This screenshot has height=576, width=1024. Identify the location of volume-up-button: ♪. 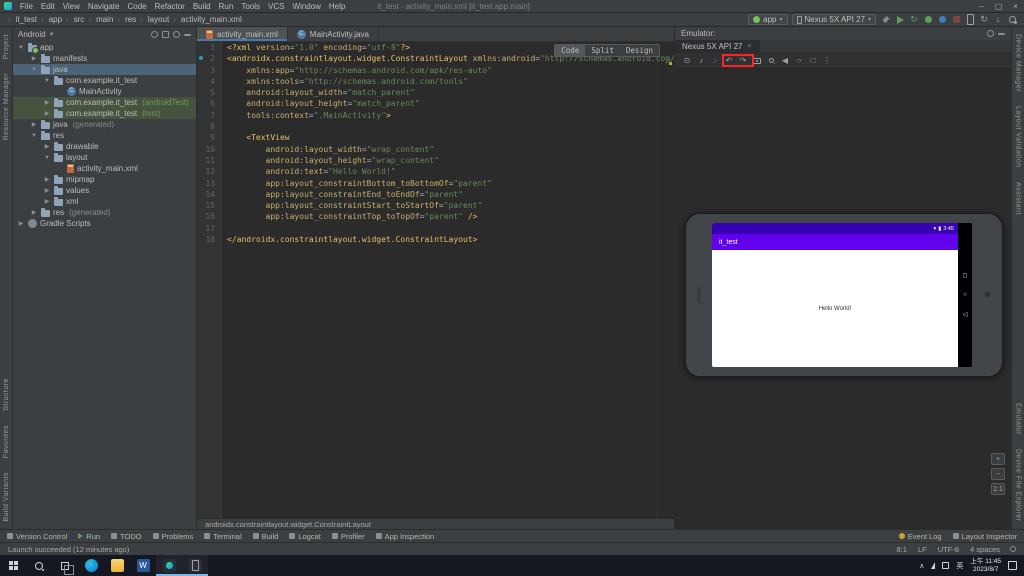
(701, 61).